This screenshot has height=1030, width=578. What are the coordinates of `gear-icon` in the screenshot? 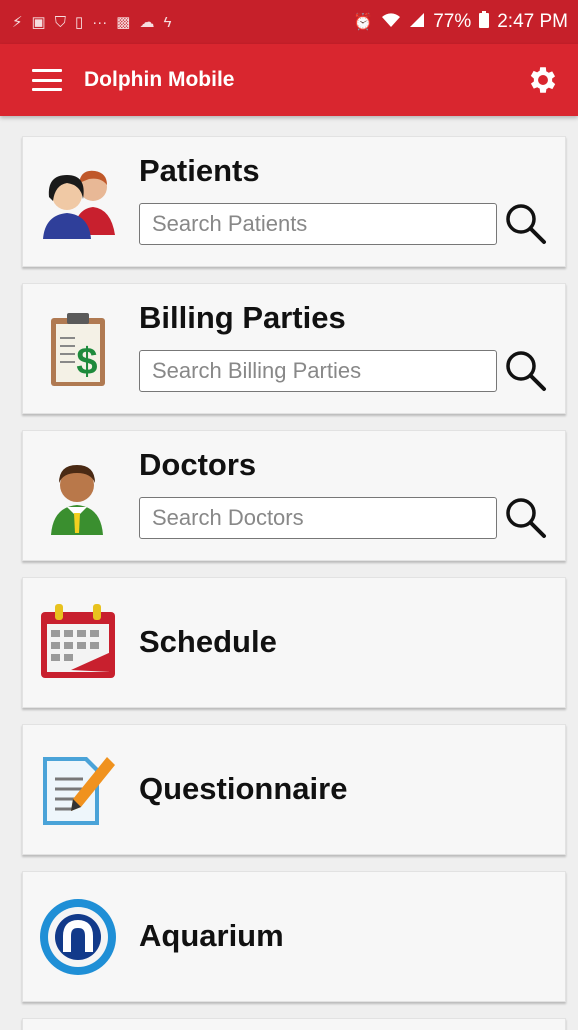 It's located at (543, 80).